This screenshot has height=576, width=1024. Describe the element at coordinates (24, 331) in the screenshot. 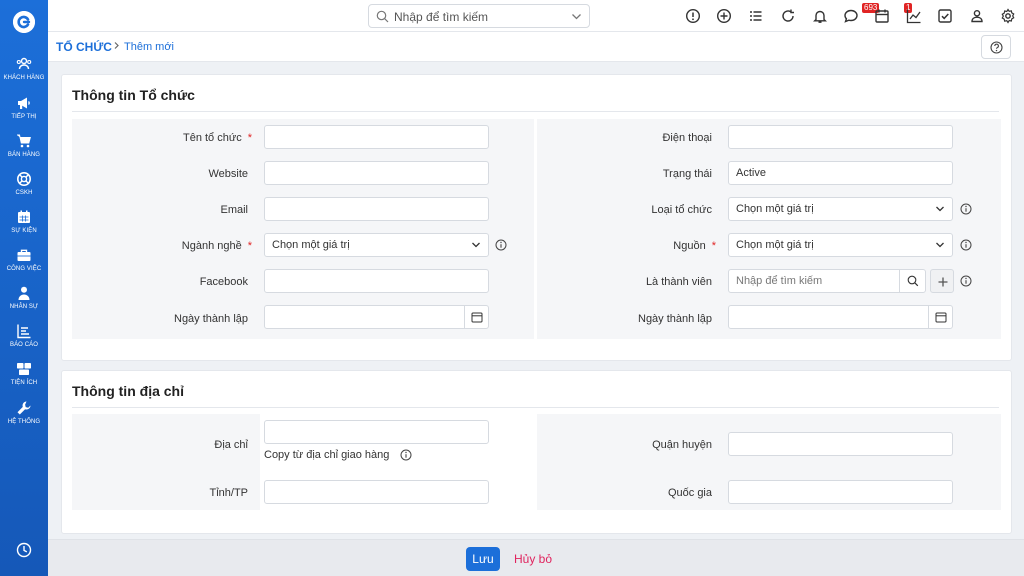

I see `report-icon` at that location.